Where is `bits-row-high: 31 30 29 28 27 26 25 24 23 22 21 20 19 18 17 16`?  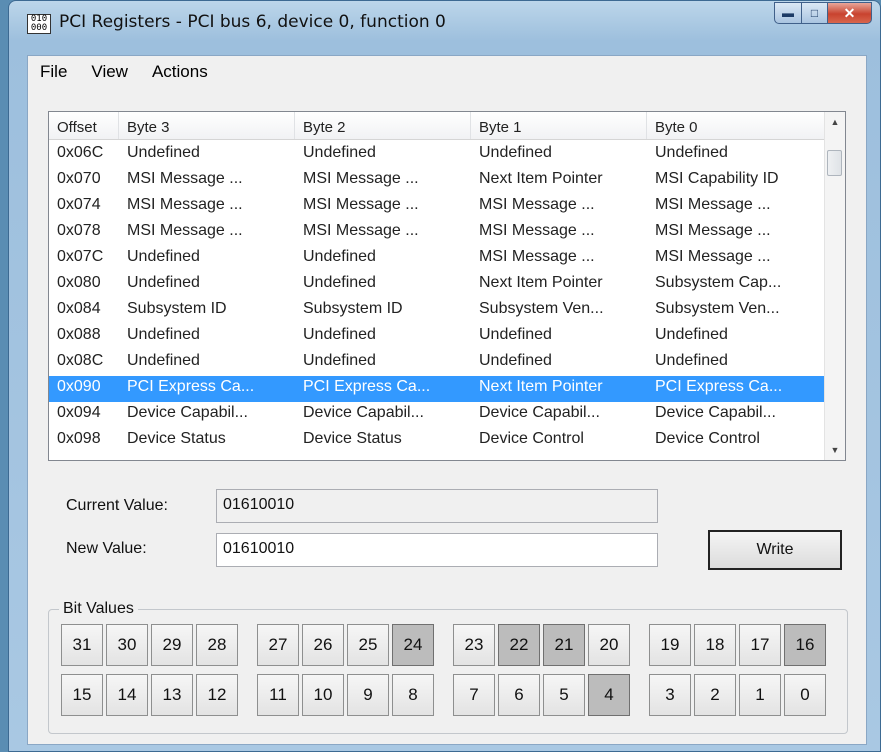
bits-row-high: 31 30 29 28 27 26 25 24 23 22 21 20 19 18 17 16 is located at coordinates (445, 645).